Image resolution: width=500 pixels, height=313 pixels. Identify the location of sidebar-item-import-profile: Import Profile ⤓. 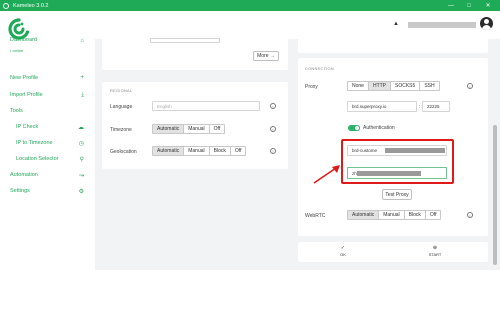
(50, 95).